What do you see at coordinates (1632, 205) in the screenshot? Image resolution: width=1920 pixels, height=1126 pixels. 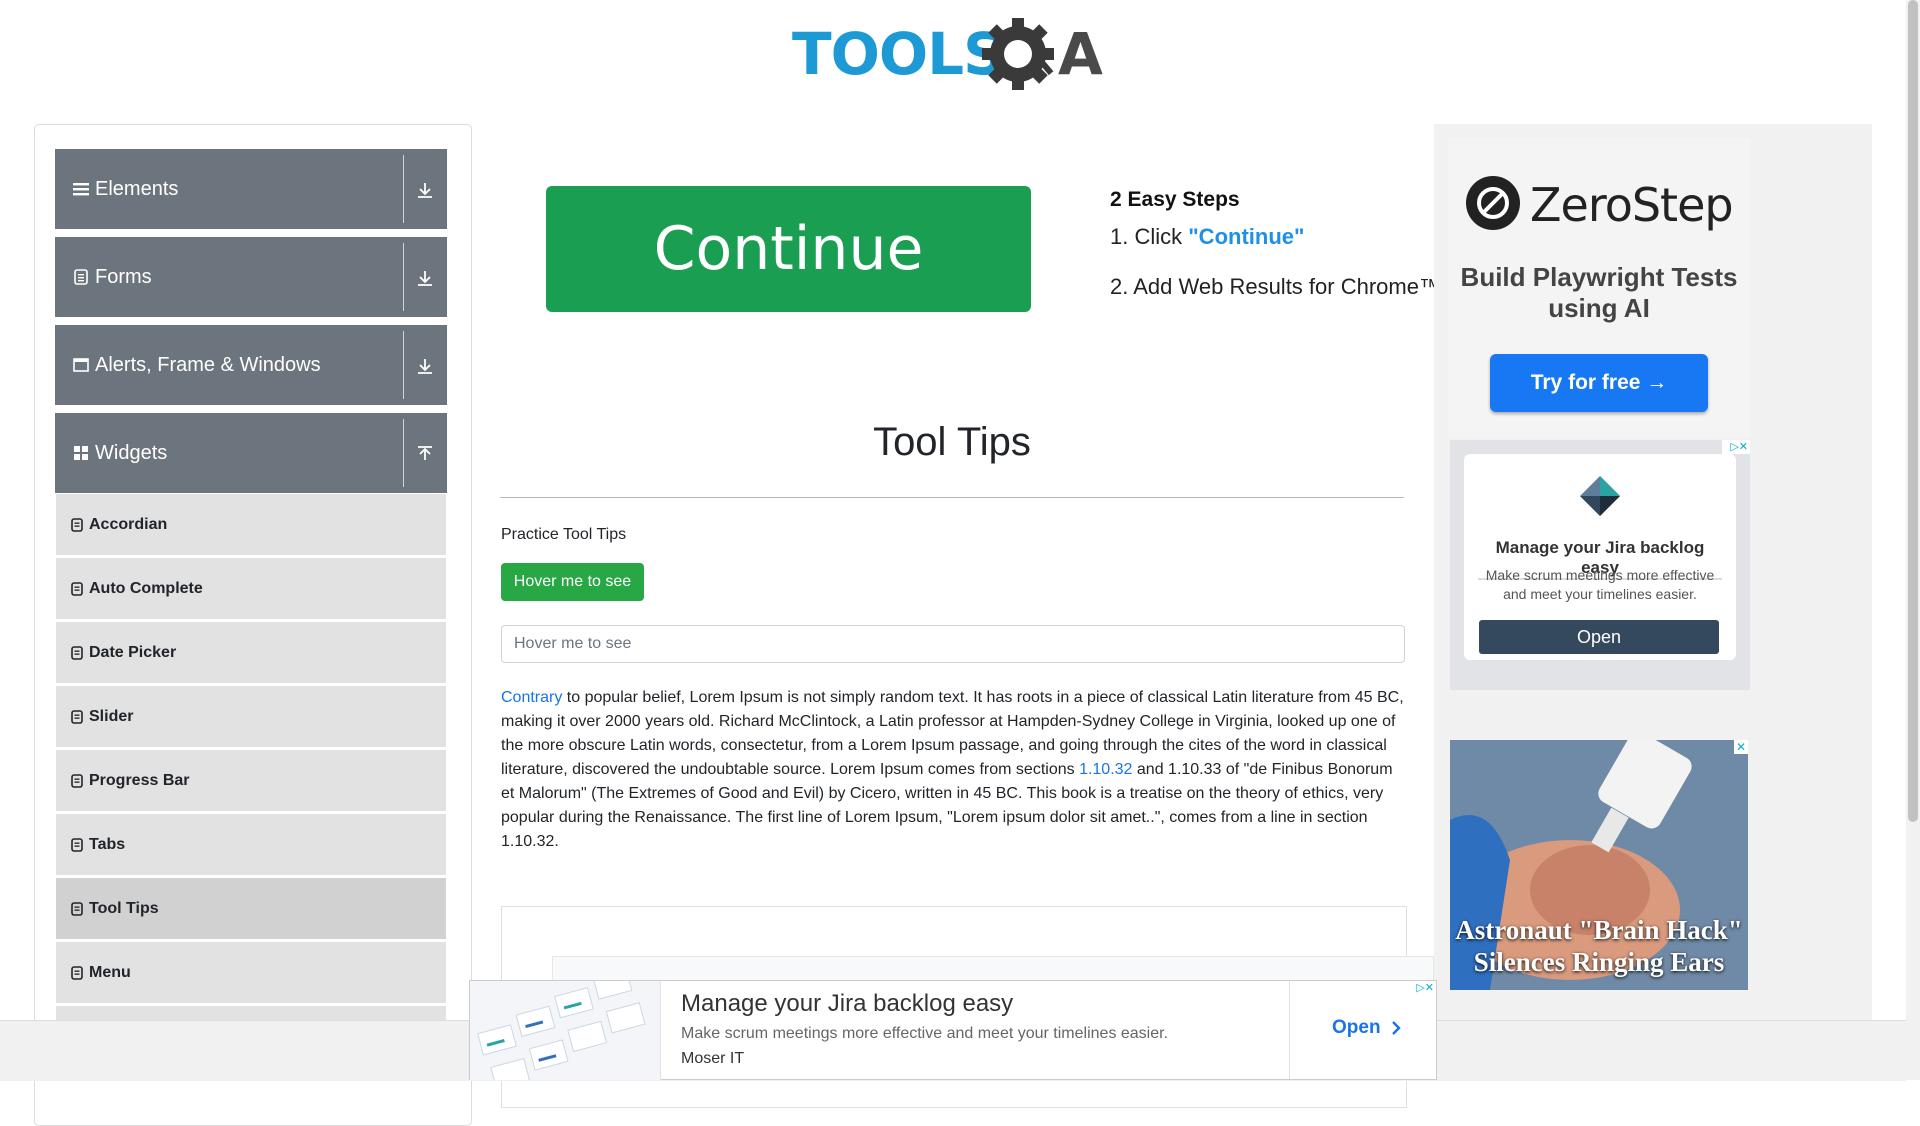 I see `zerostep-brand: ZeroStep` at bounding box center [1632, 205].